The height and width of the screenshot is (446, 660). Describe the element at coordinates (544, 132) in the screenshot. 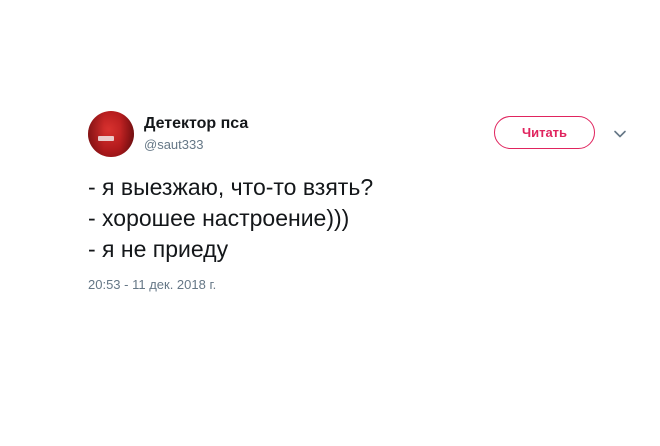

I see `follow-button: Читать` at that location.